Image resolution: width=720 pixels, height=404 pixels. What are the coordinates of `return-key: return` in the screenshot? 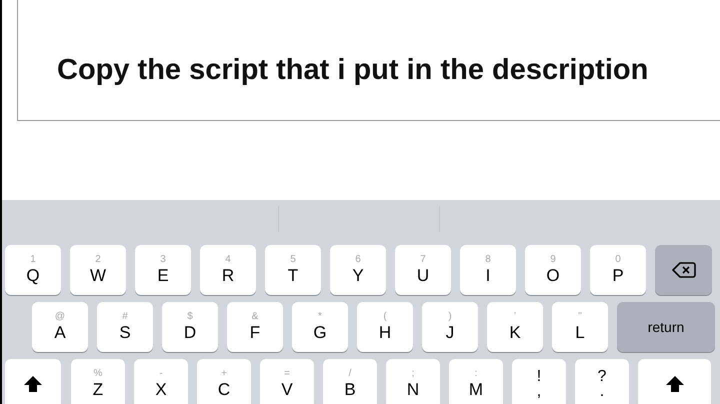 It's located at (666, 327).